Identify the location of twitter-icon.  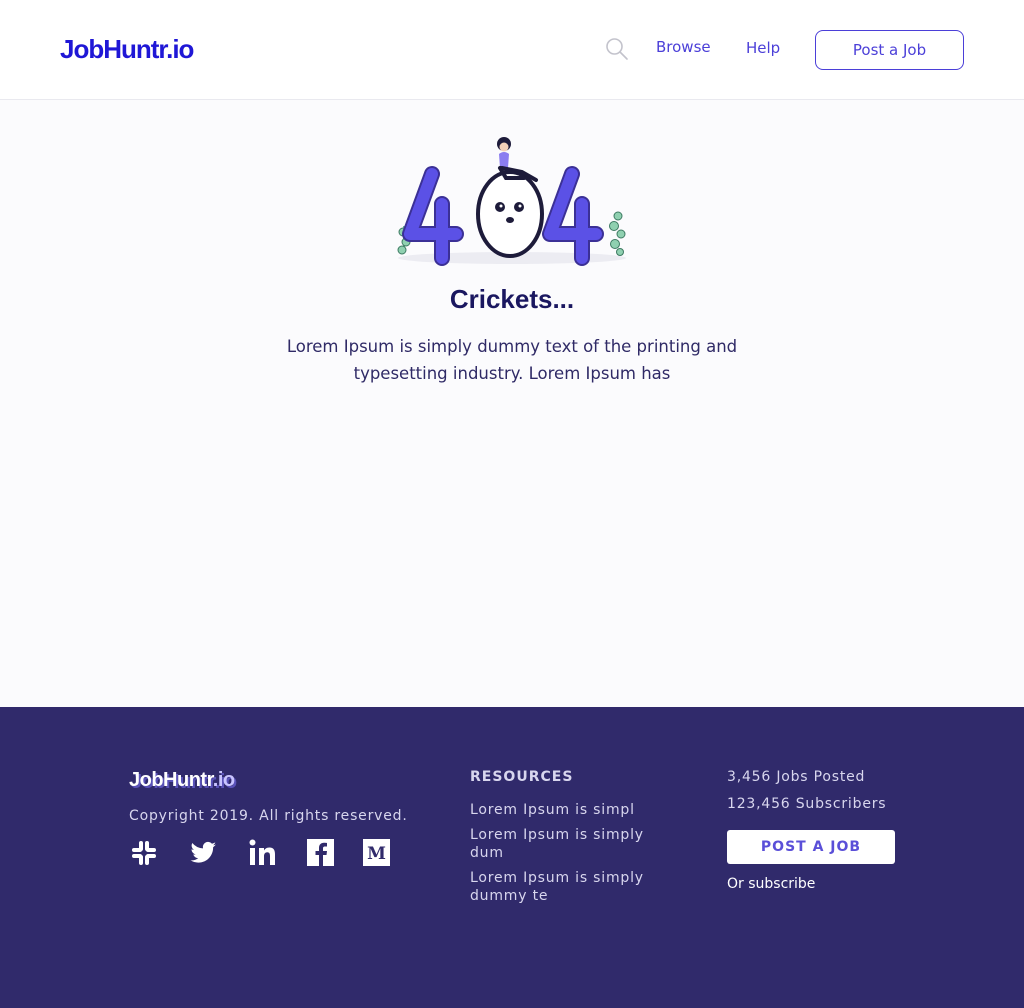
(203, 853).